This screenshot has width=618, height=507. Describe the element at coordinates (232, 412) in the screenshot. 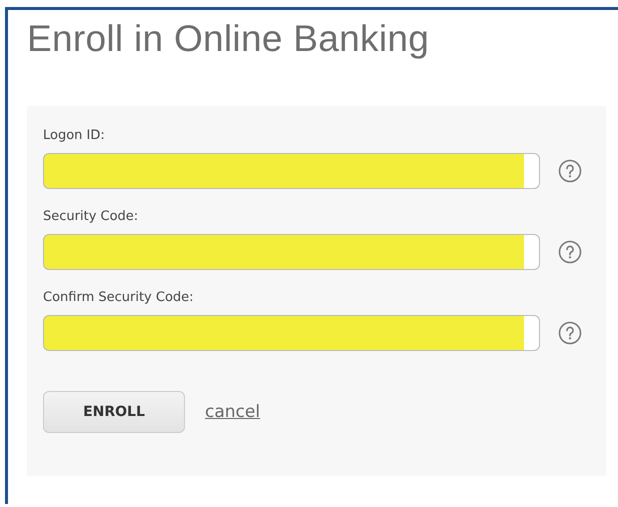

I see `cancel-link: cancel` at that location.